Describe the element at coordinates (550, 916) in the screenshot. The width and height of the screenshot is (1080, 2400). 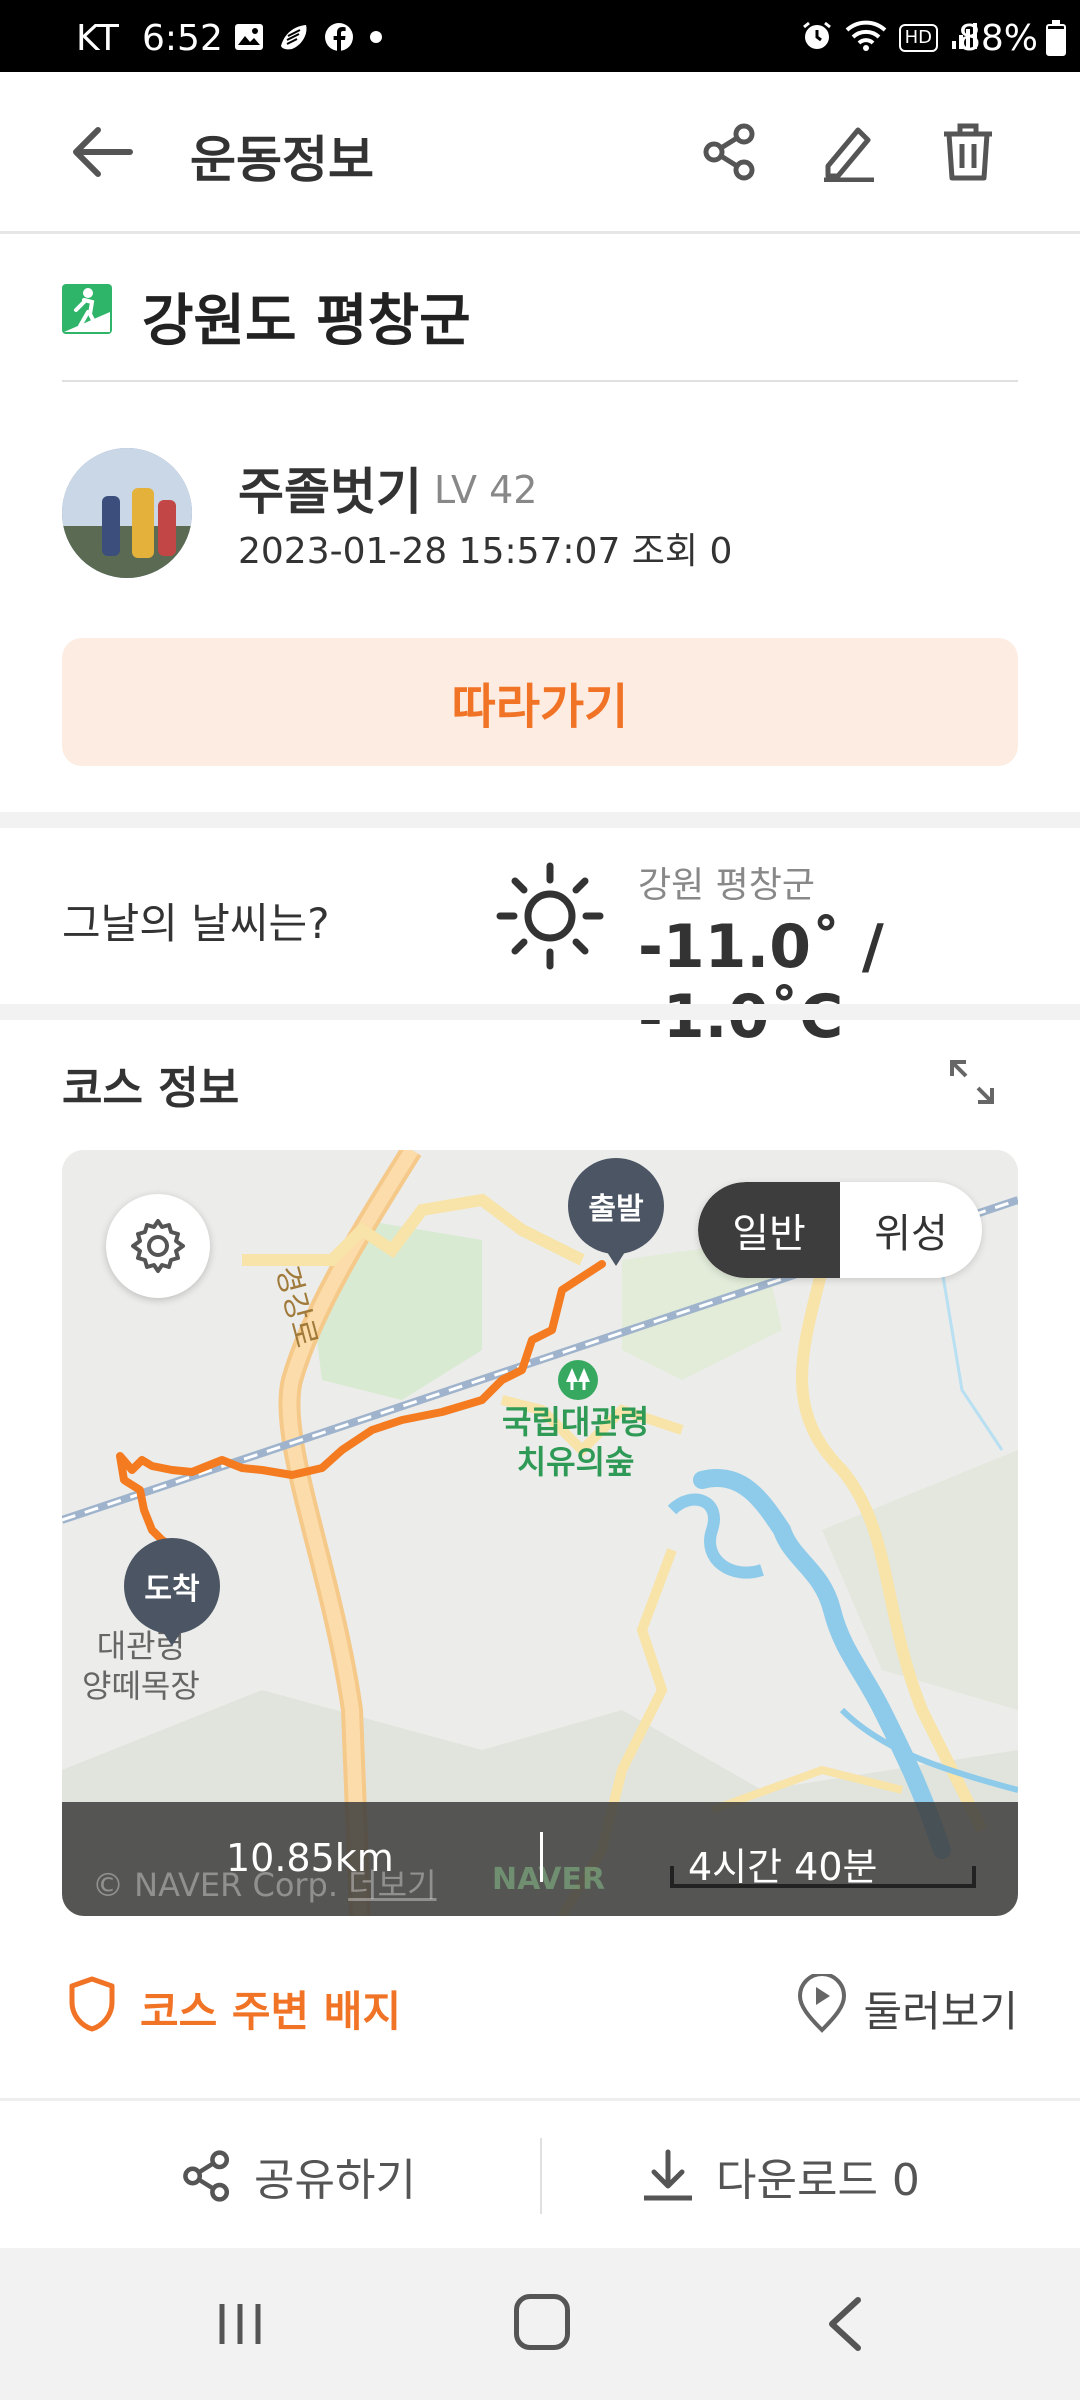
I see `sun-icon` at that location.